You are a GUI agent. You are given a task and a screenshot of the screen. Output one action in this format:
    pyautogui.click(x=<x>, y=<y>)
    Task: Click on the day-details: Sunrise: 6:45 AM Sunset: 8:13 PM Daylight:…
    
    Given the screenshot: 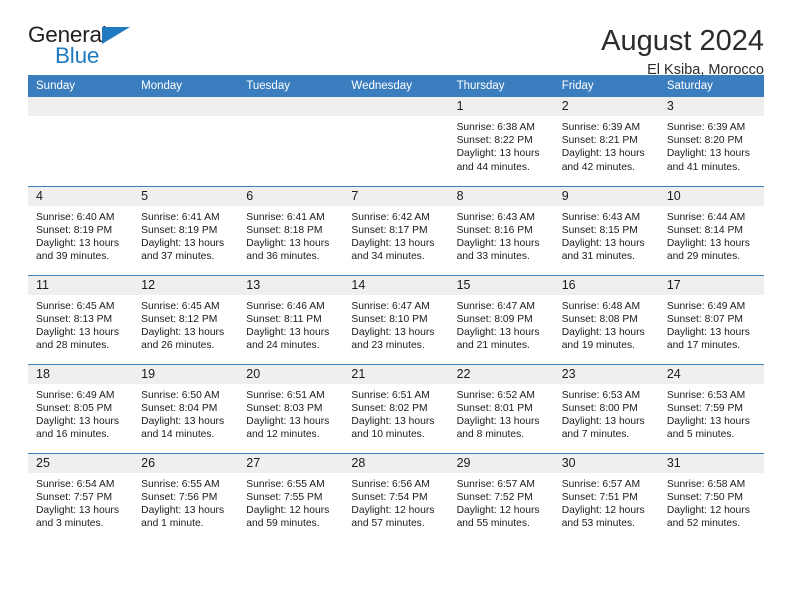 What is the action you would take?
    pyautogui.click(x=80, y=324)
    